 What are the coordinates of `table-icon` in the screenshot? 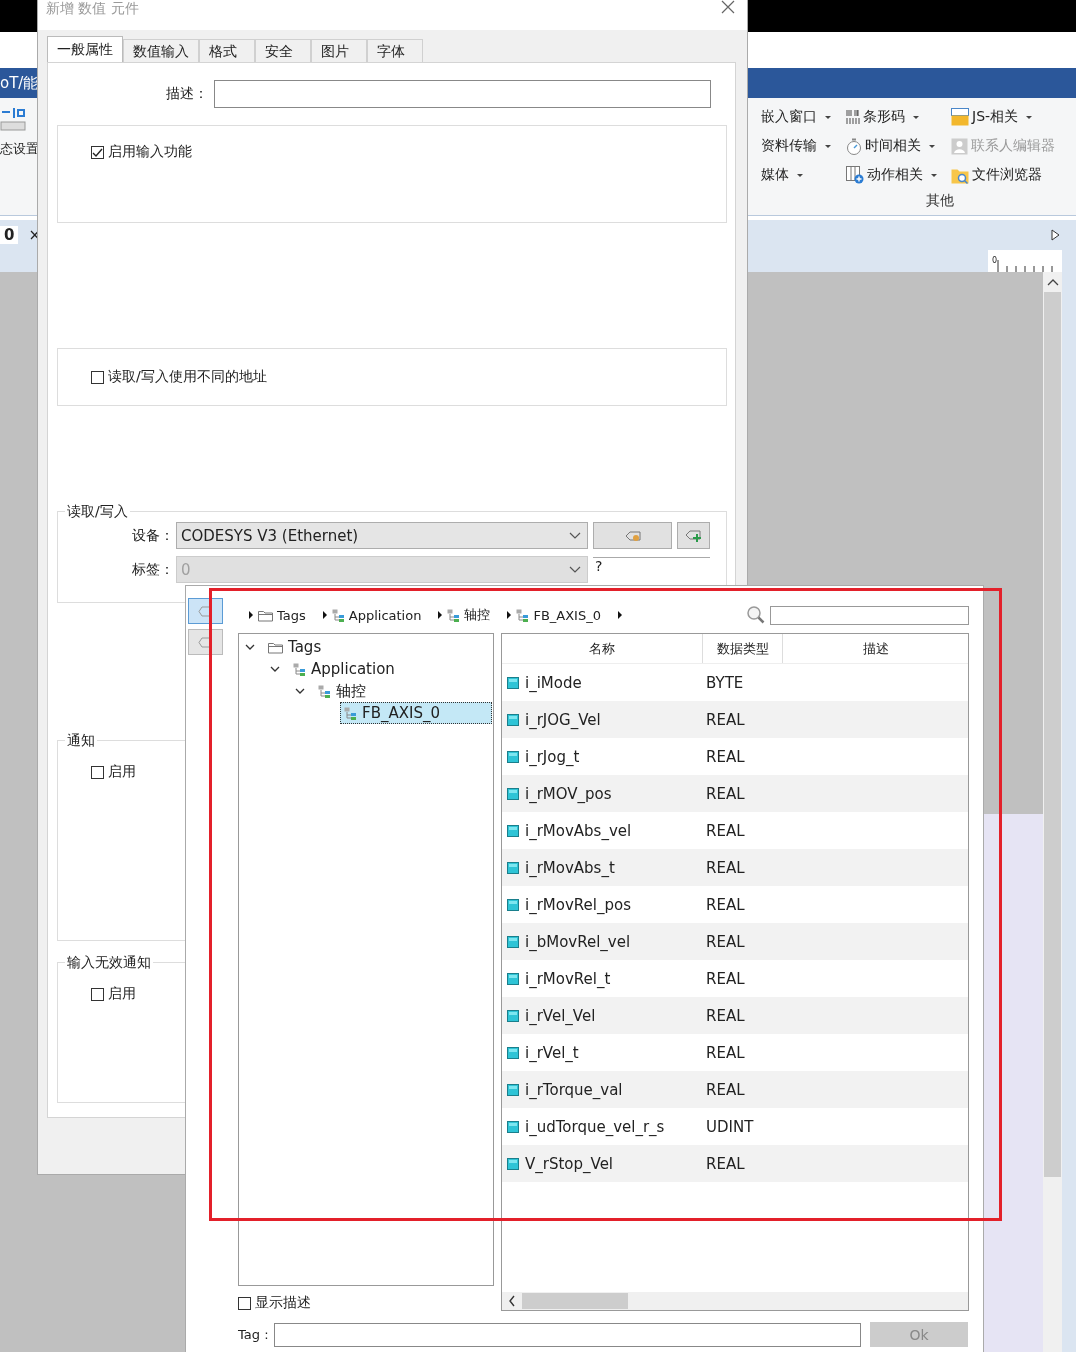 It's located at (855, 175).